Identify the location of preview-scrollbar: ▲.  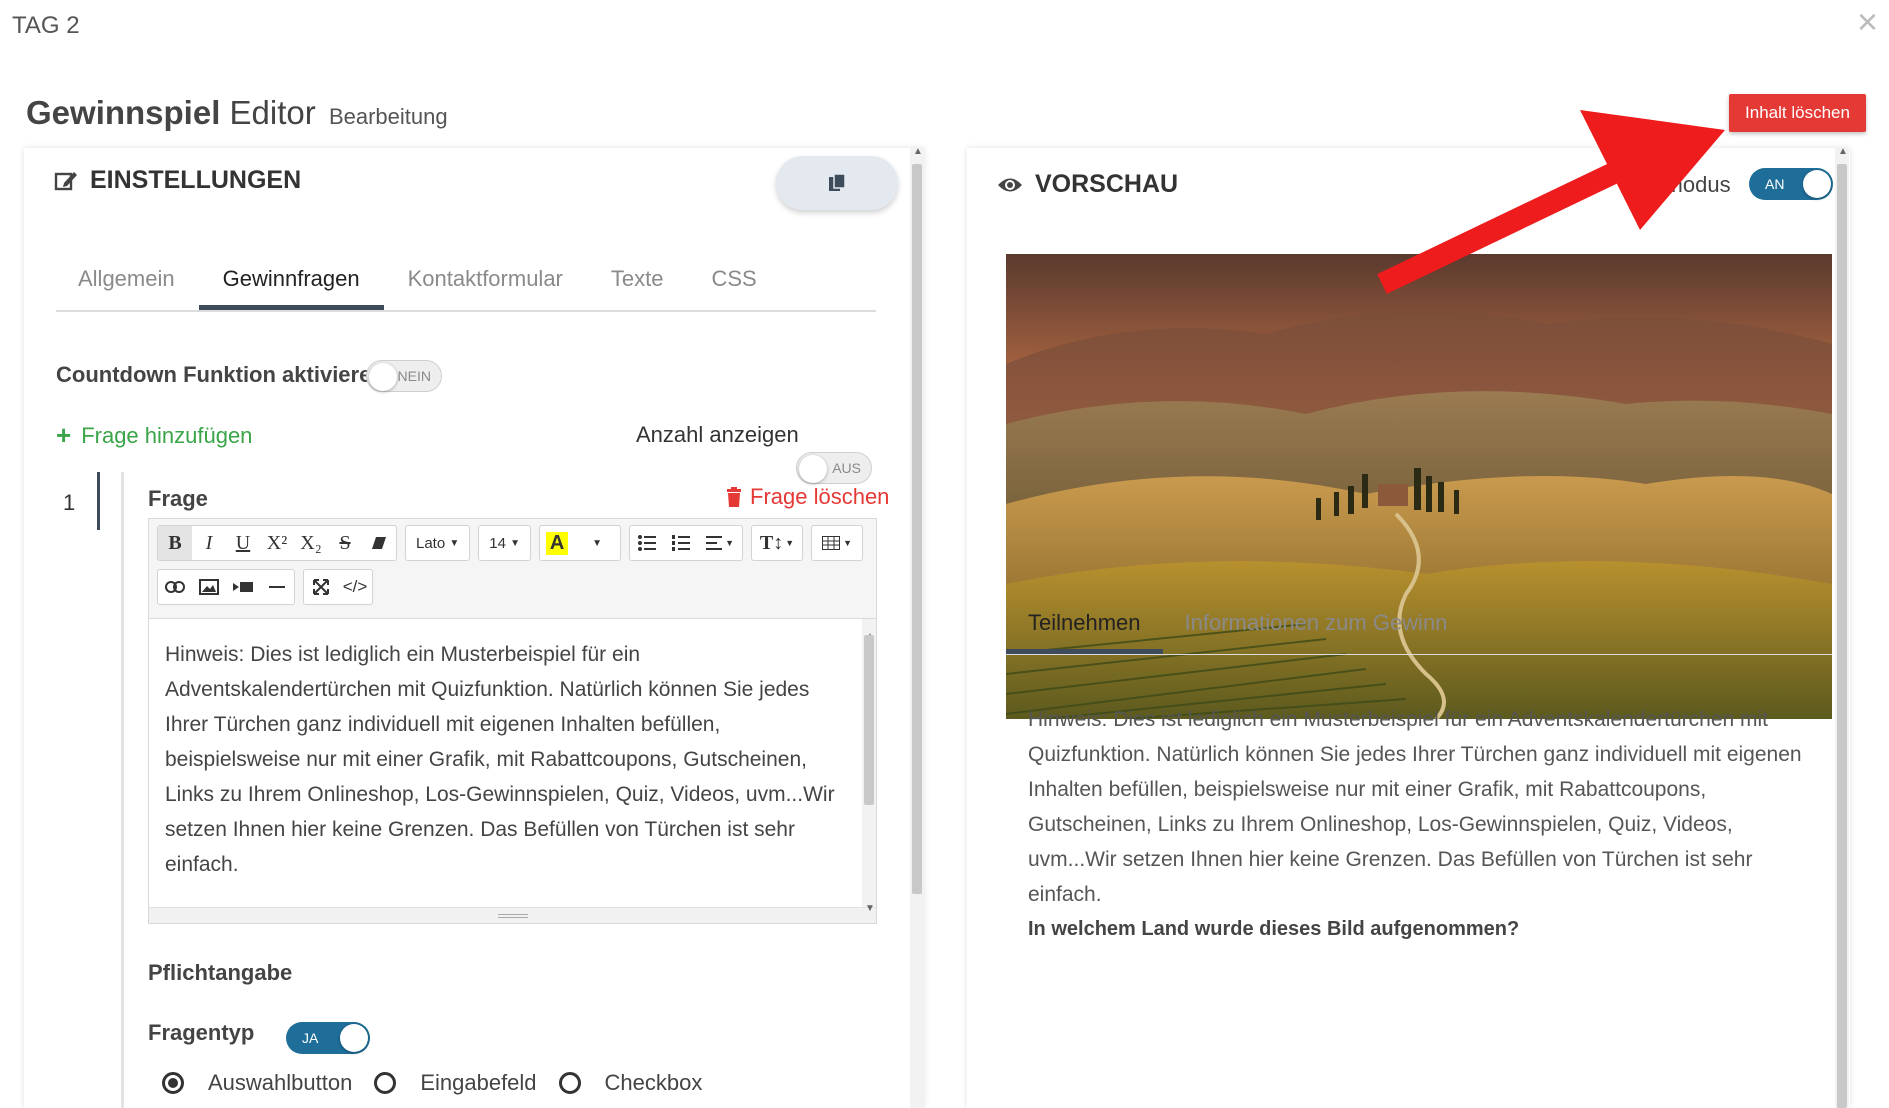
(1842, 628).